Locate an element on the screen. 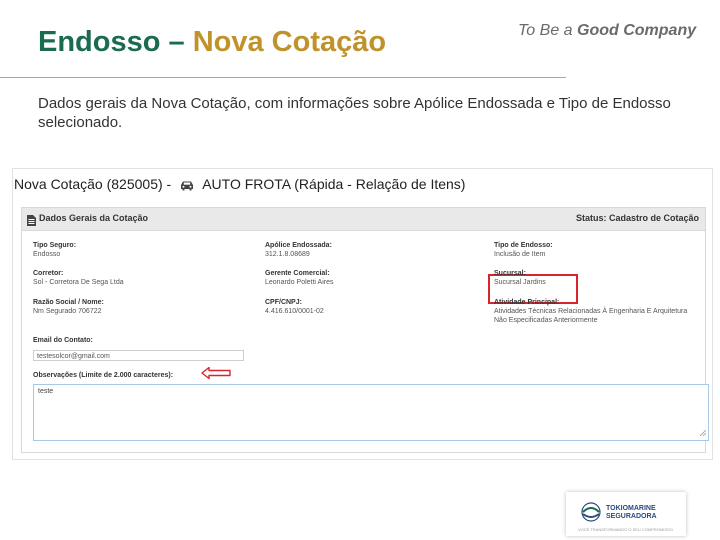 This screenshot has width=720, height=540. field-value: Nm Segurado 706722 is located at coordinates (67, 311).